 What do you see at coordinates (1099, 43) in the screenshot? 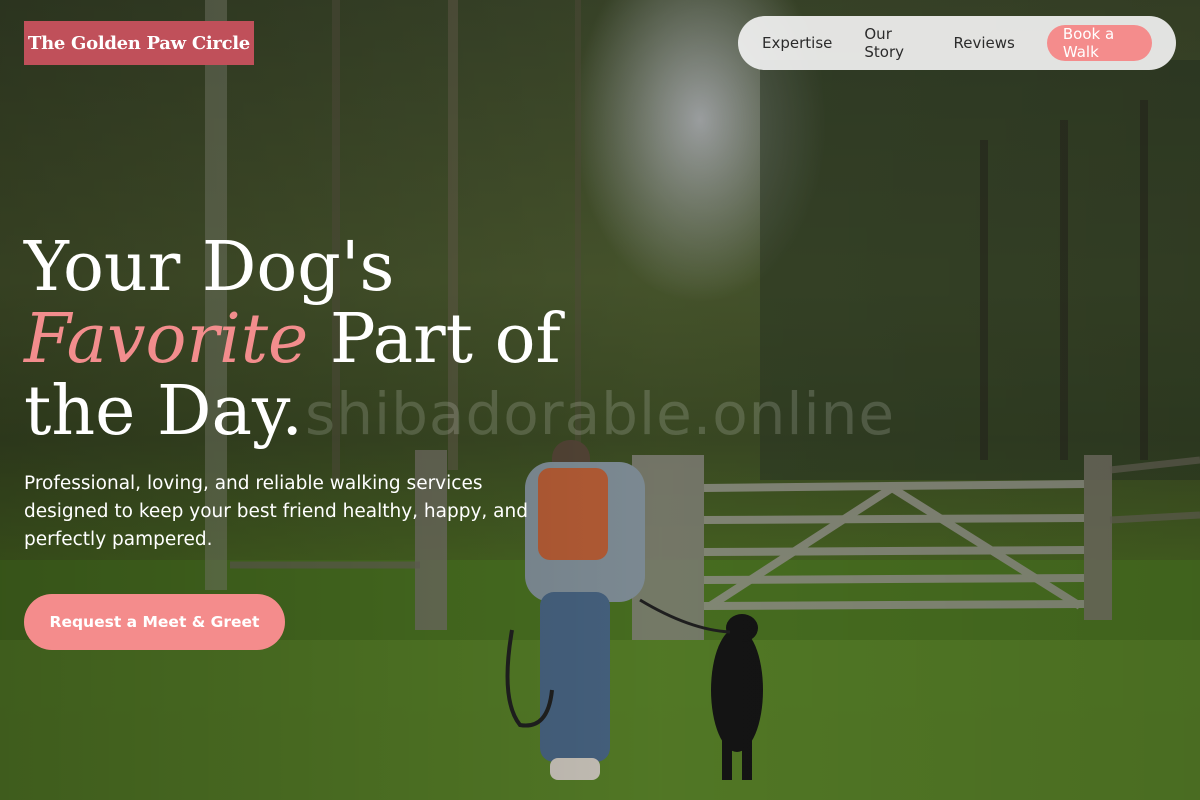
I see `book-walk-button: Book a Walk` at bounding box center [1099, 43].